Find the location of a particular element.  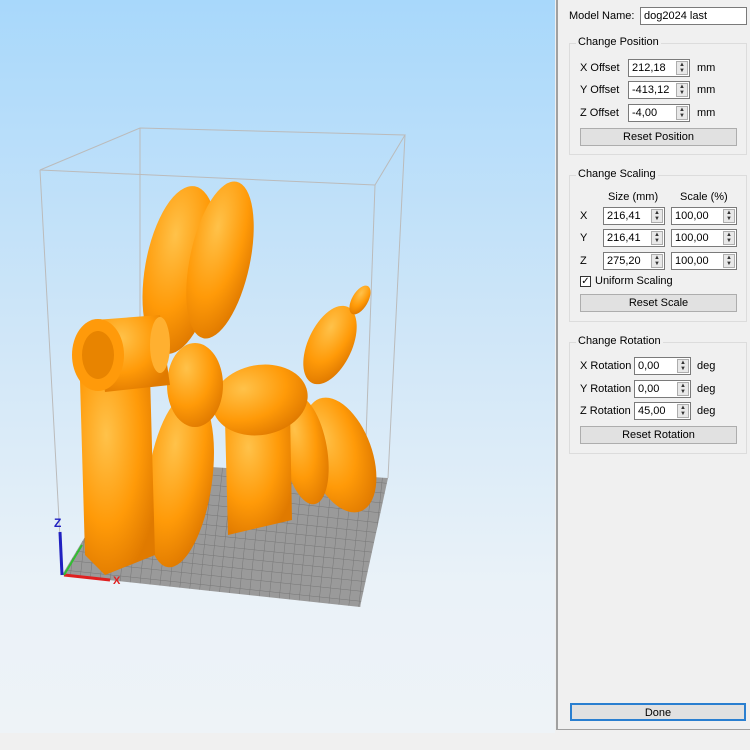

group-title: Change Rotation is located at coordinates (619, 341).